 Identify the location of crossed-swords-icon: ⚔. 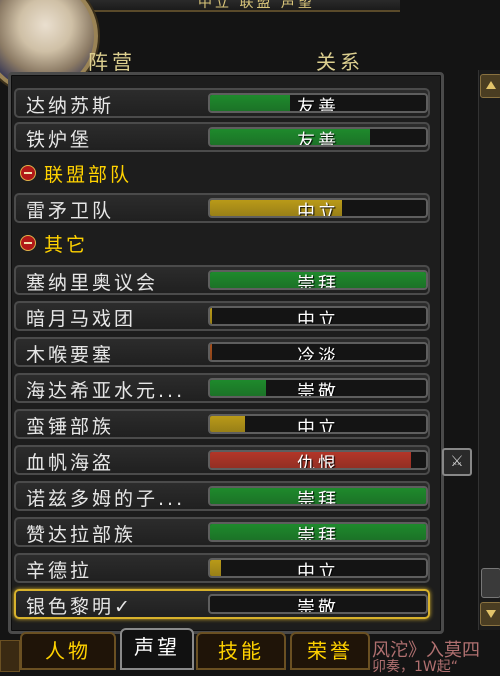
(457, 462).